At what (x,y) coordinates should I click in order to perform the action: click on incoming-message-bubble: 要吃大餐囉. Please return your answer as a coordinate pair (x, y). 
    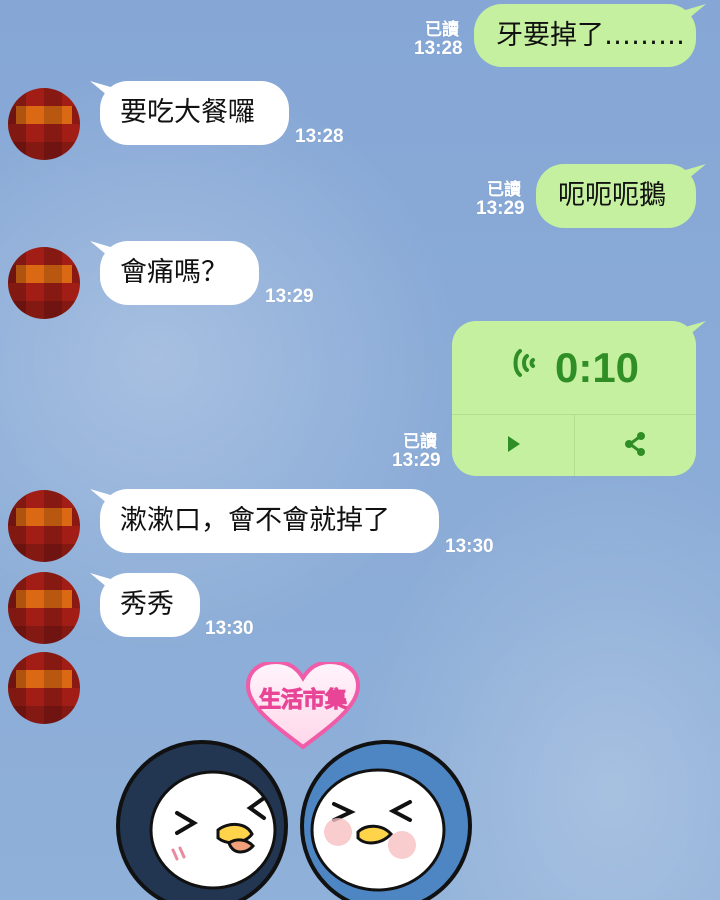
    Looking at the image, I should click on (194, 113).